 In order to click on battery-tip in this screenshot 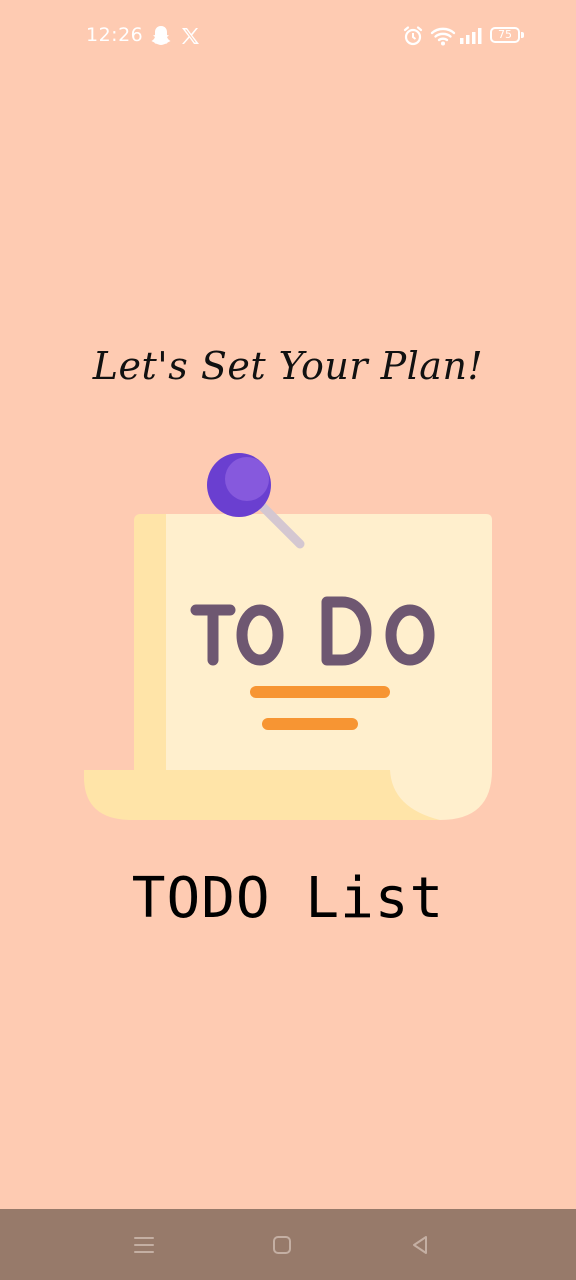, I will do `click(522, 35)`.